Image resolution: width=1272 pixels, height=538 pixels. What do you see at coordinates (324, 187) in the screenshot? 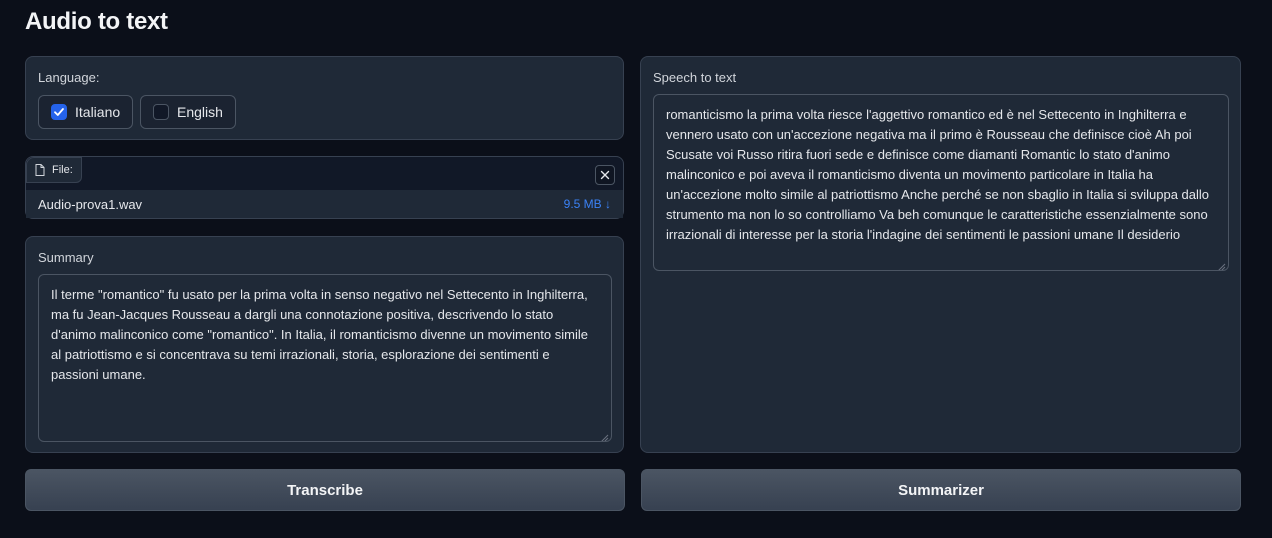
I see `file-upload-panel: File: Audio-prova1.wav 9.5 MB ↓` at bounding box center [324, 187].